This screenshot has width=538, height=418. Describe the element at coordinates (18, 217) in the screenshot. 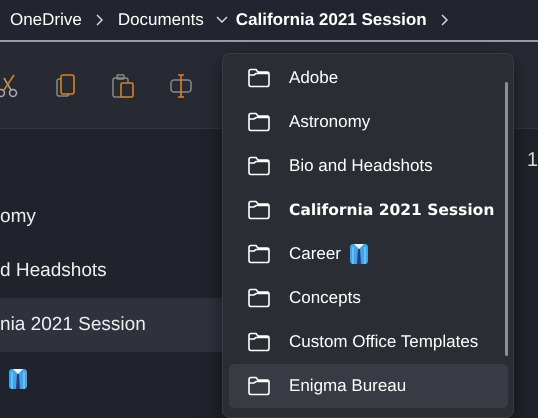

I see `file-name: omy` at that location.